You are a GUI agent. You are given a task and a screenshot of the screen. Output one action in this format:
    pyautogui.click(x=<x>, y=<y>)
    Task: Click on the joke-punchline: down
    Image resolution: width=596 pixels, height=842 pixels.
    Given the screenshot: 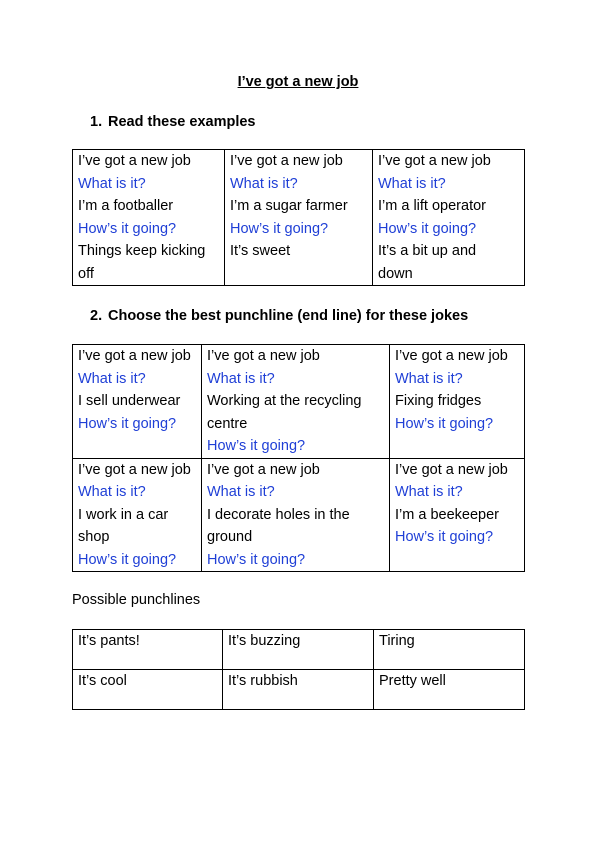 What is the action you would take?
    pyautogui.click(x=395, y=273)
    